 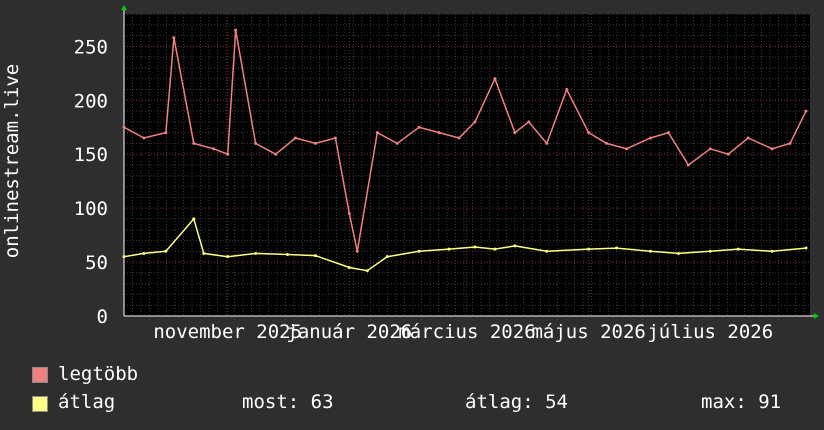 What do you see at coordinates (40, 375) in the screenshot?
I see `legend-swatch-max` at bounding box center [40, 375].